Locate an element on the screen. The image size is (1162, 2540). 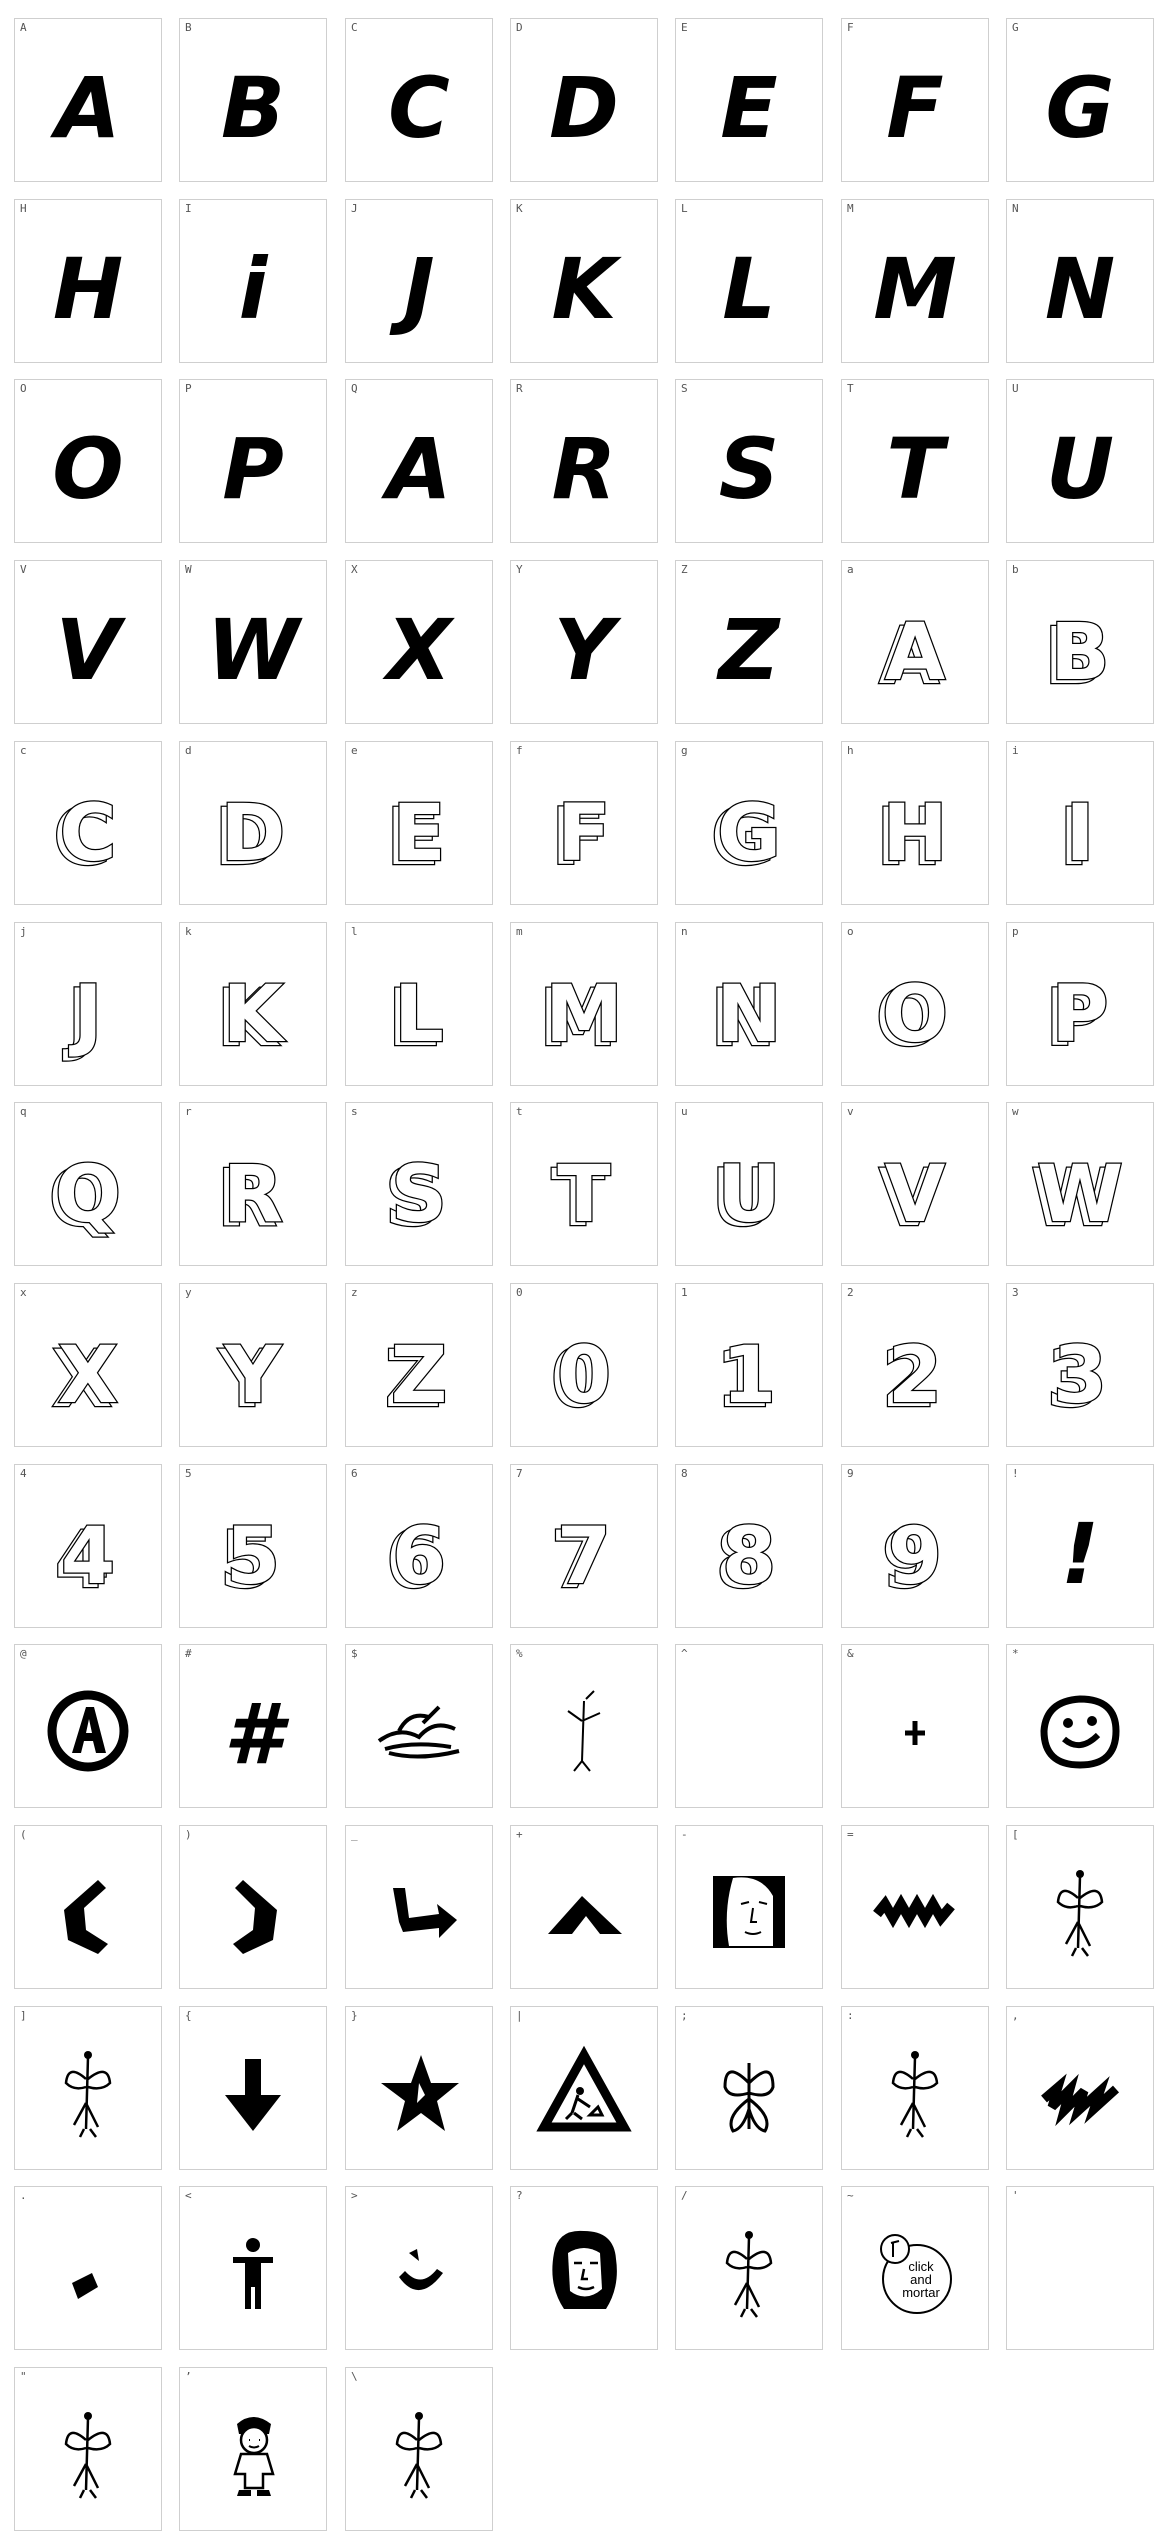
letter-z-solid-icon: Z is located at coordinates (749, 642).